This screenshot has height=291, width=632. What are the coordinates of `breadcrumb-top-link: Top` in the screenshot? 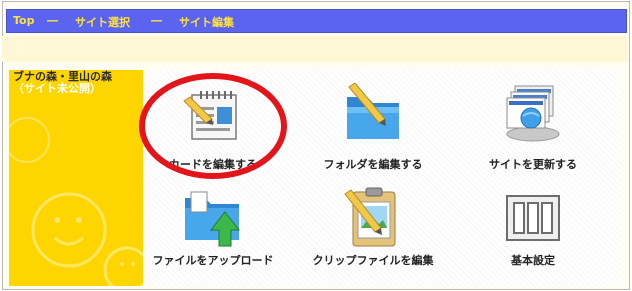 It's located at (23, 20).